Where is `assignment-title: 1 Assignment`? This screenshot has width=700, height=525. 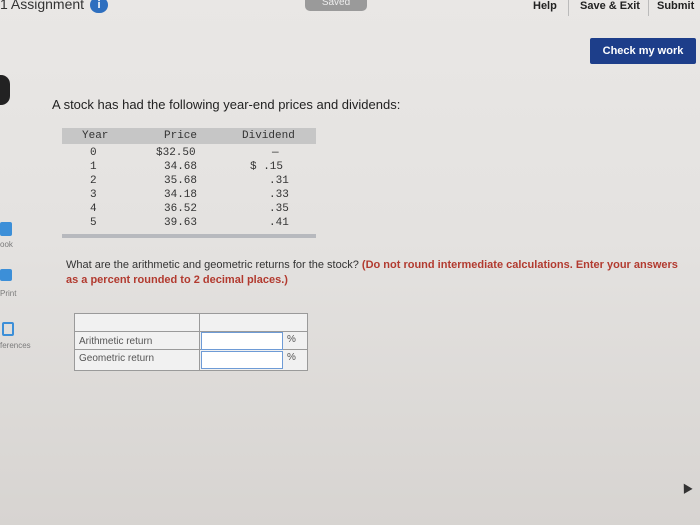
assignment-title: 1 Assignment is located at coordinates (42, 6).